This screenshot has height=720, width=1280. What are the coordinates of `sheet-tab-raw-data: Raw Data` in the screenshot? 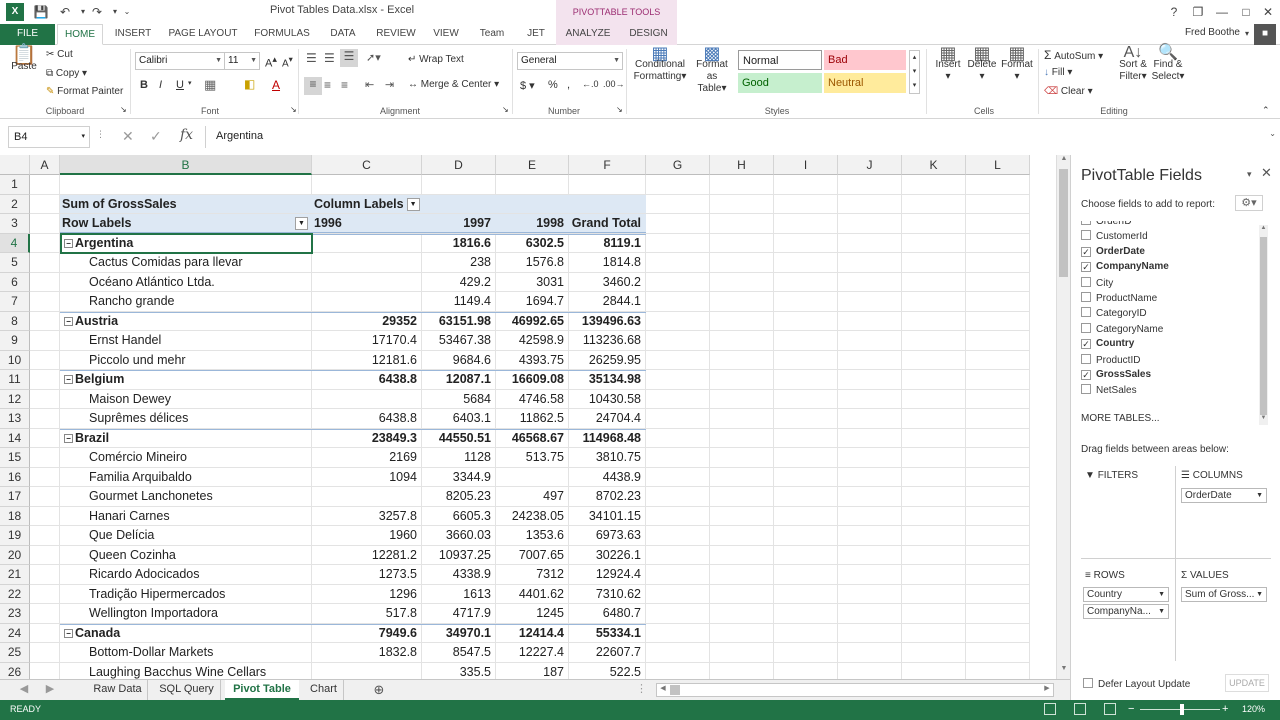 It's located at (118, 690).